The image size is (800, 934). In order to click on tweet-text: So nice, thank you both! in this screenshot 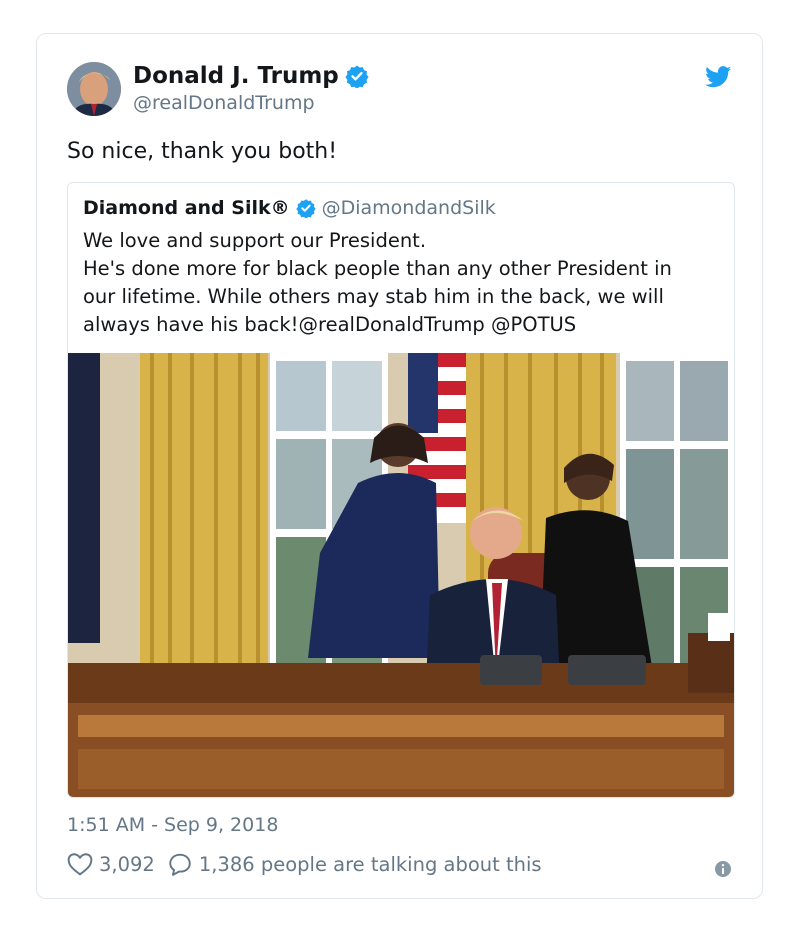, I will do `click(202, 151)`.